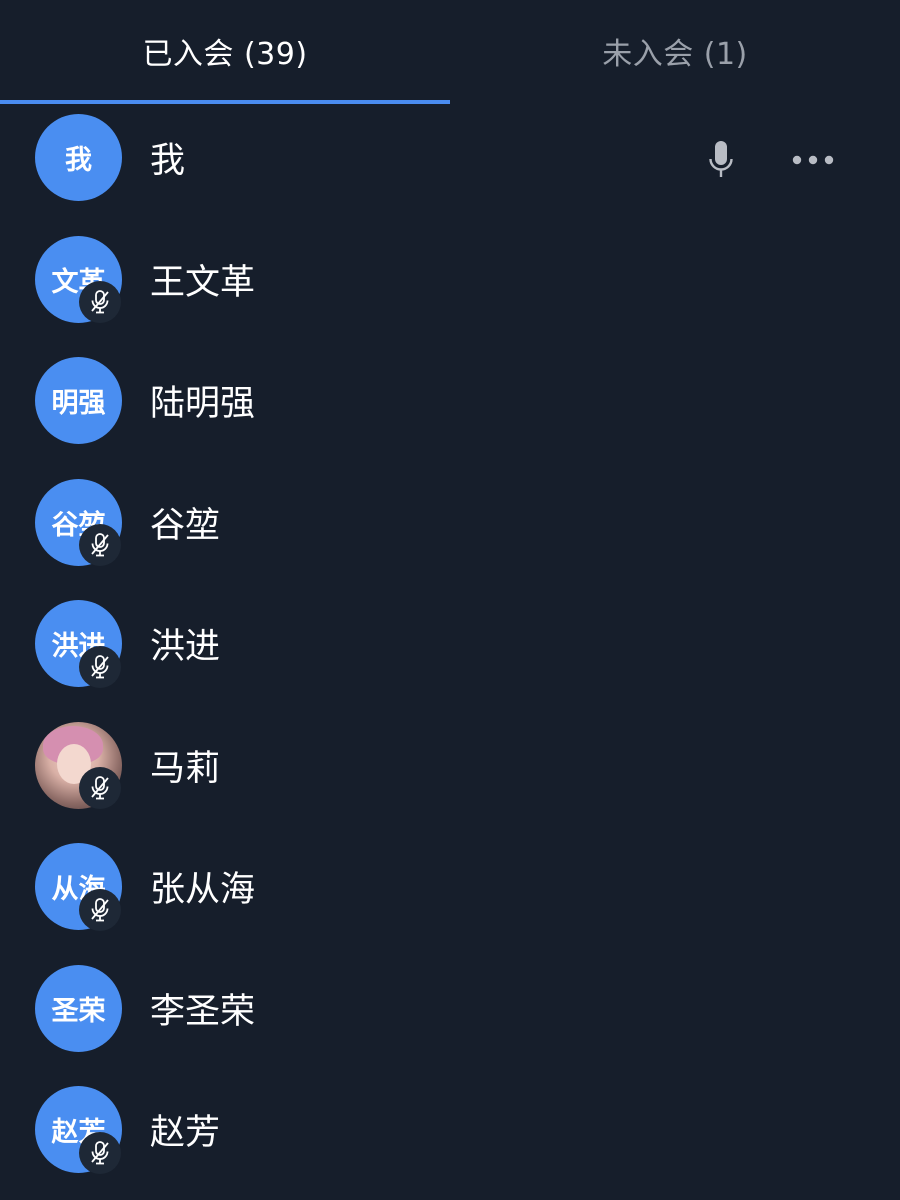  I want to click on participant-row: 谷堃 谷堃, so click(450, 515).